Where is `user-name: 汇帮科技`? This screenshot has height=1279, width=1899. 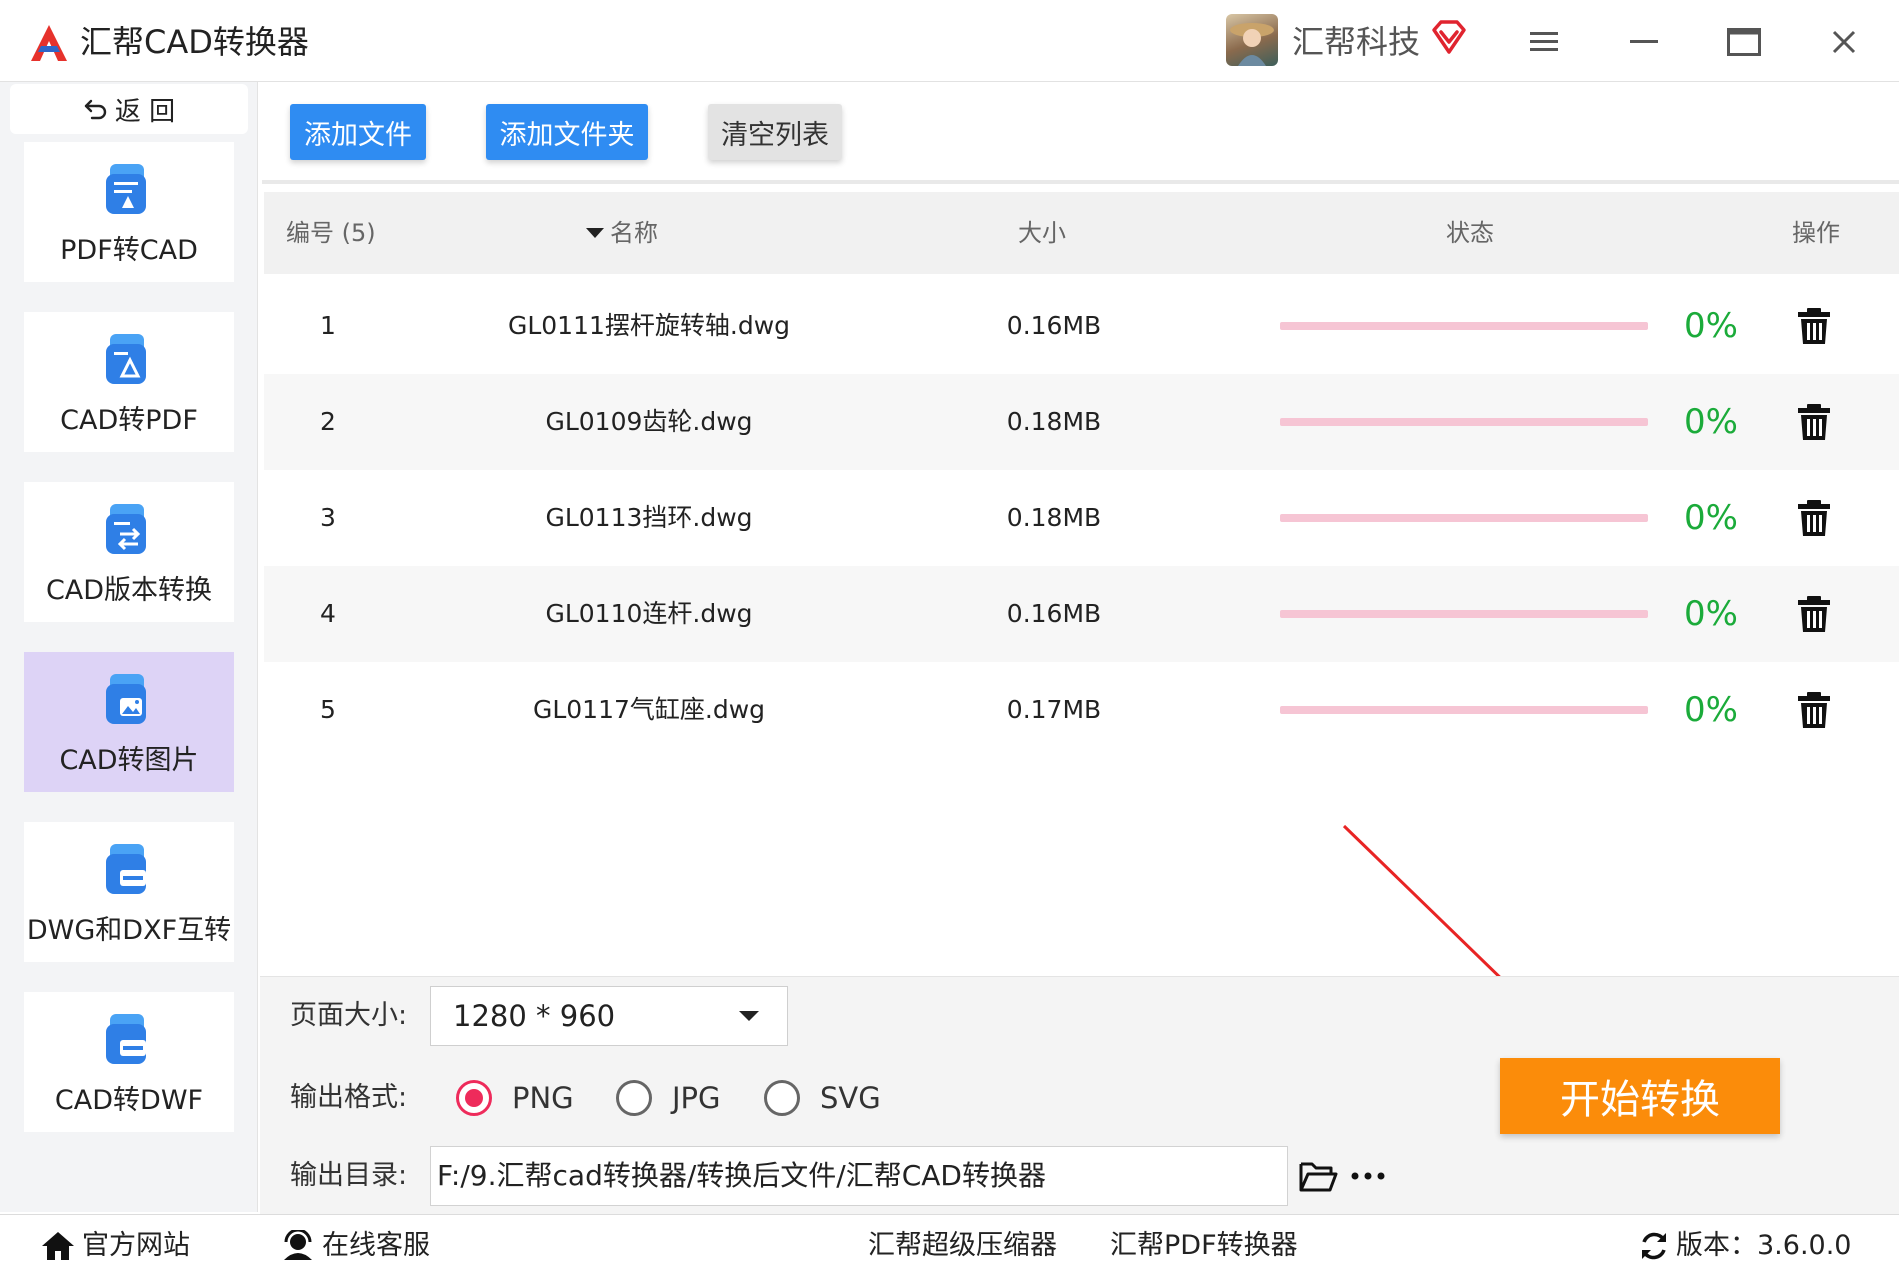
user-name: 汇帮科技 is located at coordinates (1356, 42).